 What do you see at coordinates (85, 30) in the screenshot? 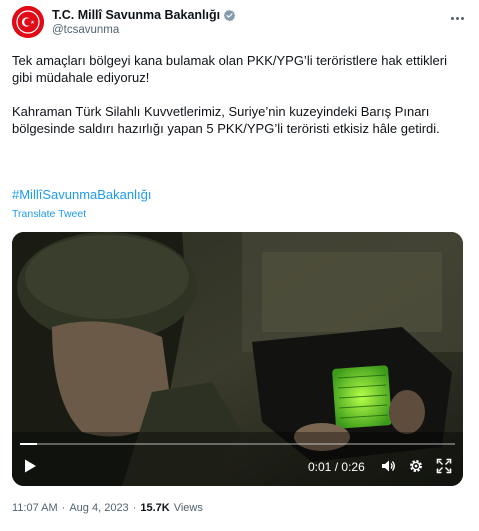
I see `handle: @tcsavunma` at bounding box center [85, 30].